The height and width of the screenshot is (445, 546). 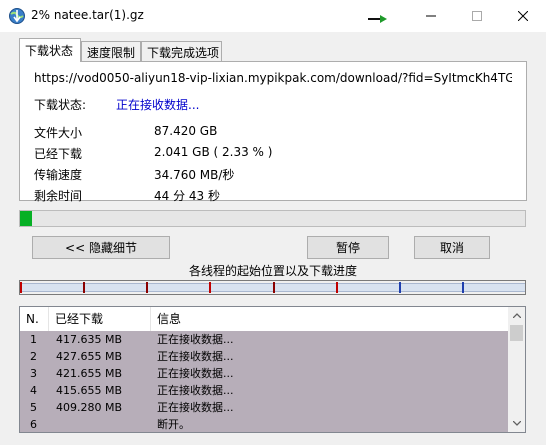 I want to click on minimize-icon, so click(x=431, y=16).